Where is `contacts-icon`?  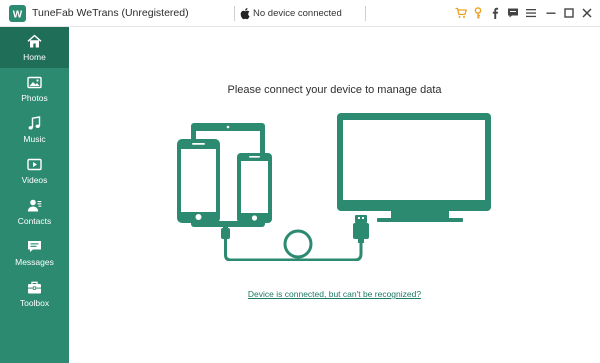
contacts-icon is located at coordinates (34, 205).